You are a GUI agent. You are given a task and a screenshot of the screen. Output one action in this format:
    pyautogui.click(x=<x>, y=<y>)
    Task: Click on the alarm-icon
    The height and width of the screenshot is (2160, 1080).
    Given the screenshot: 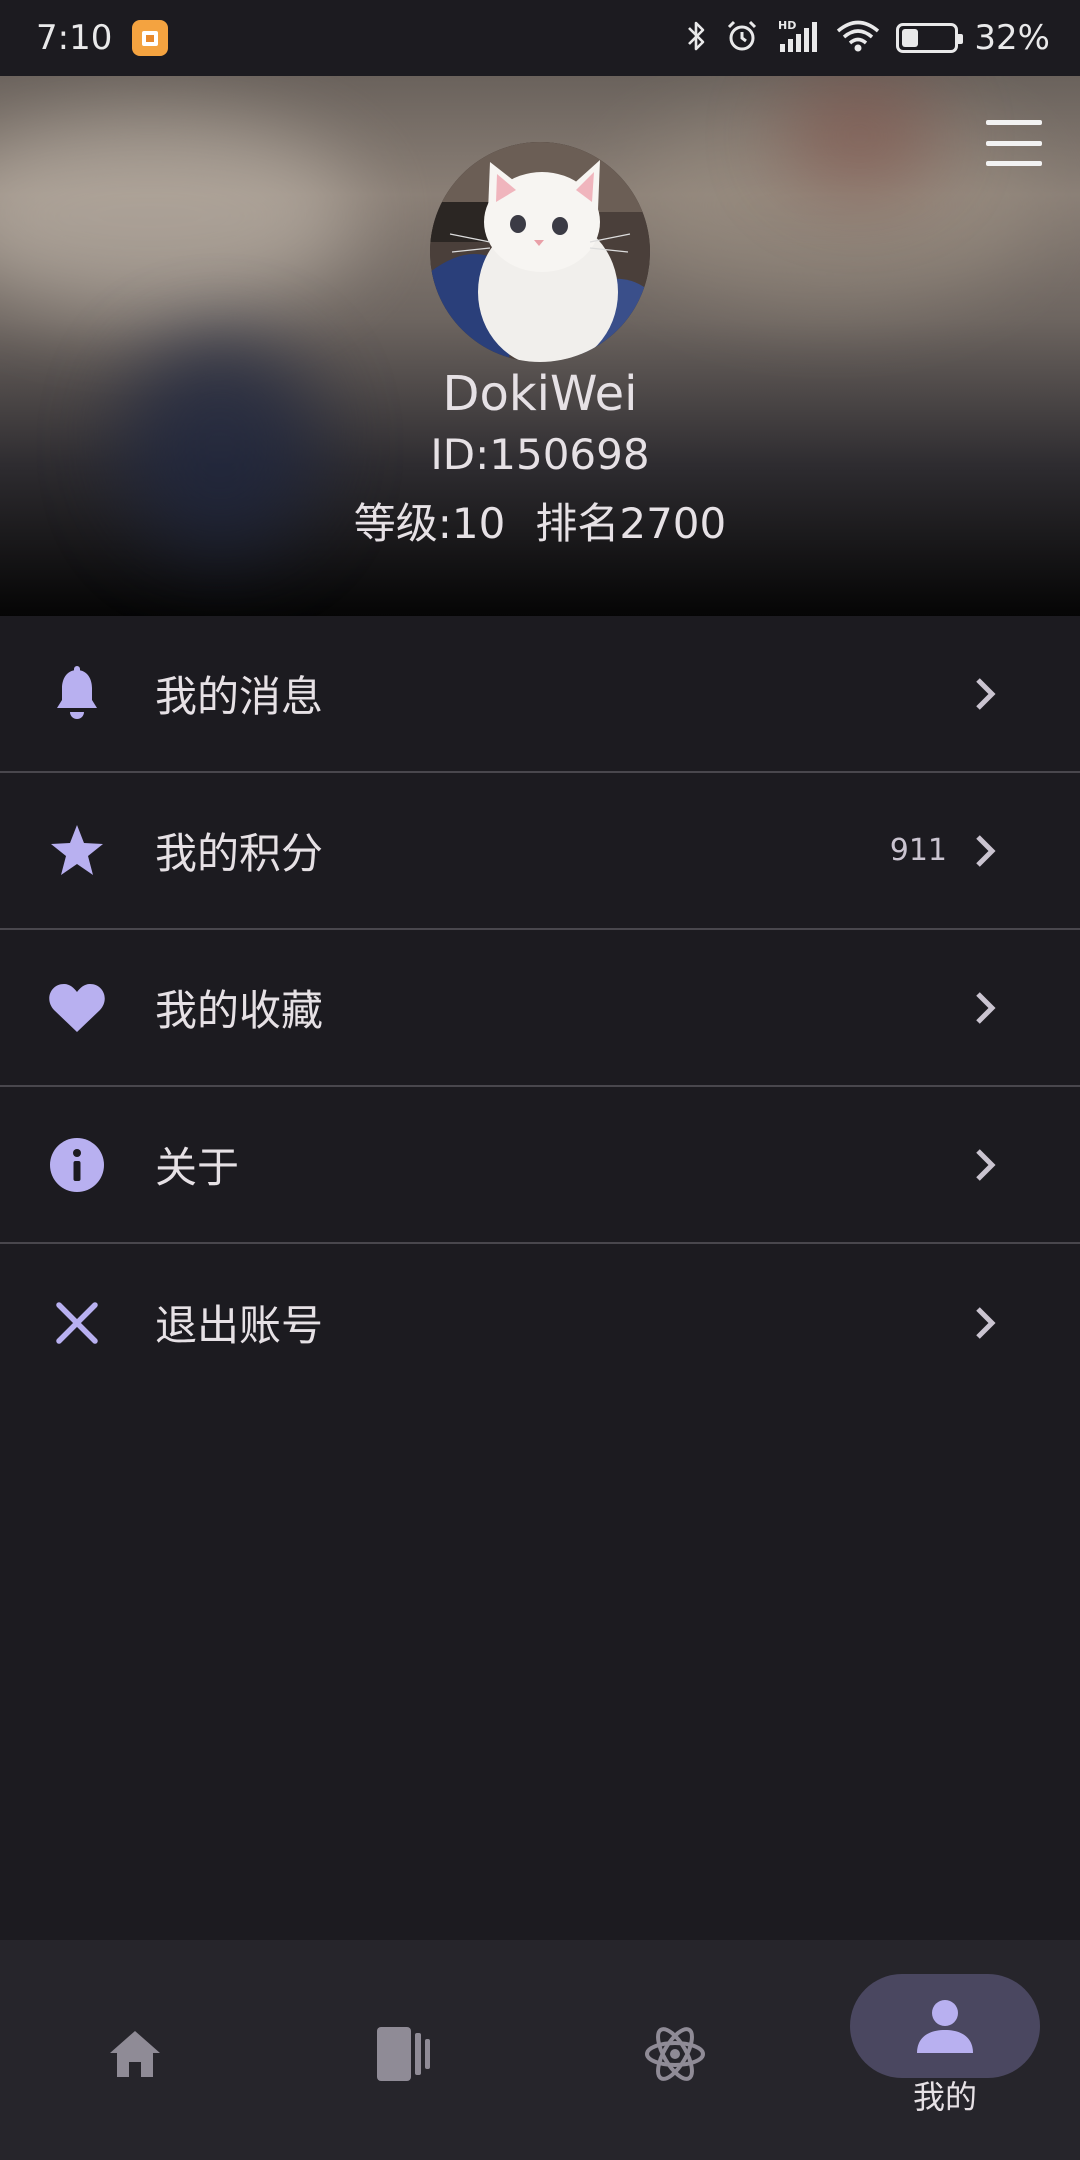 What is the action you would take?
    pyautogui.click(x=742, y=38)
    